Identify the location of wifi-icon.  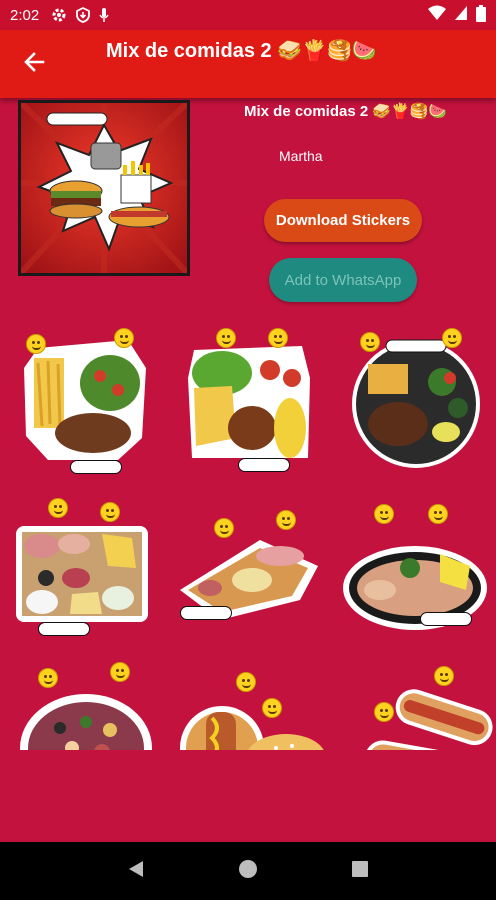
(437, 15).